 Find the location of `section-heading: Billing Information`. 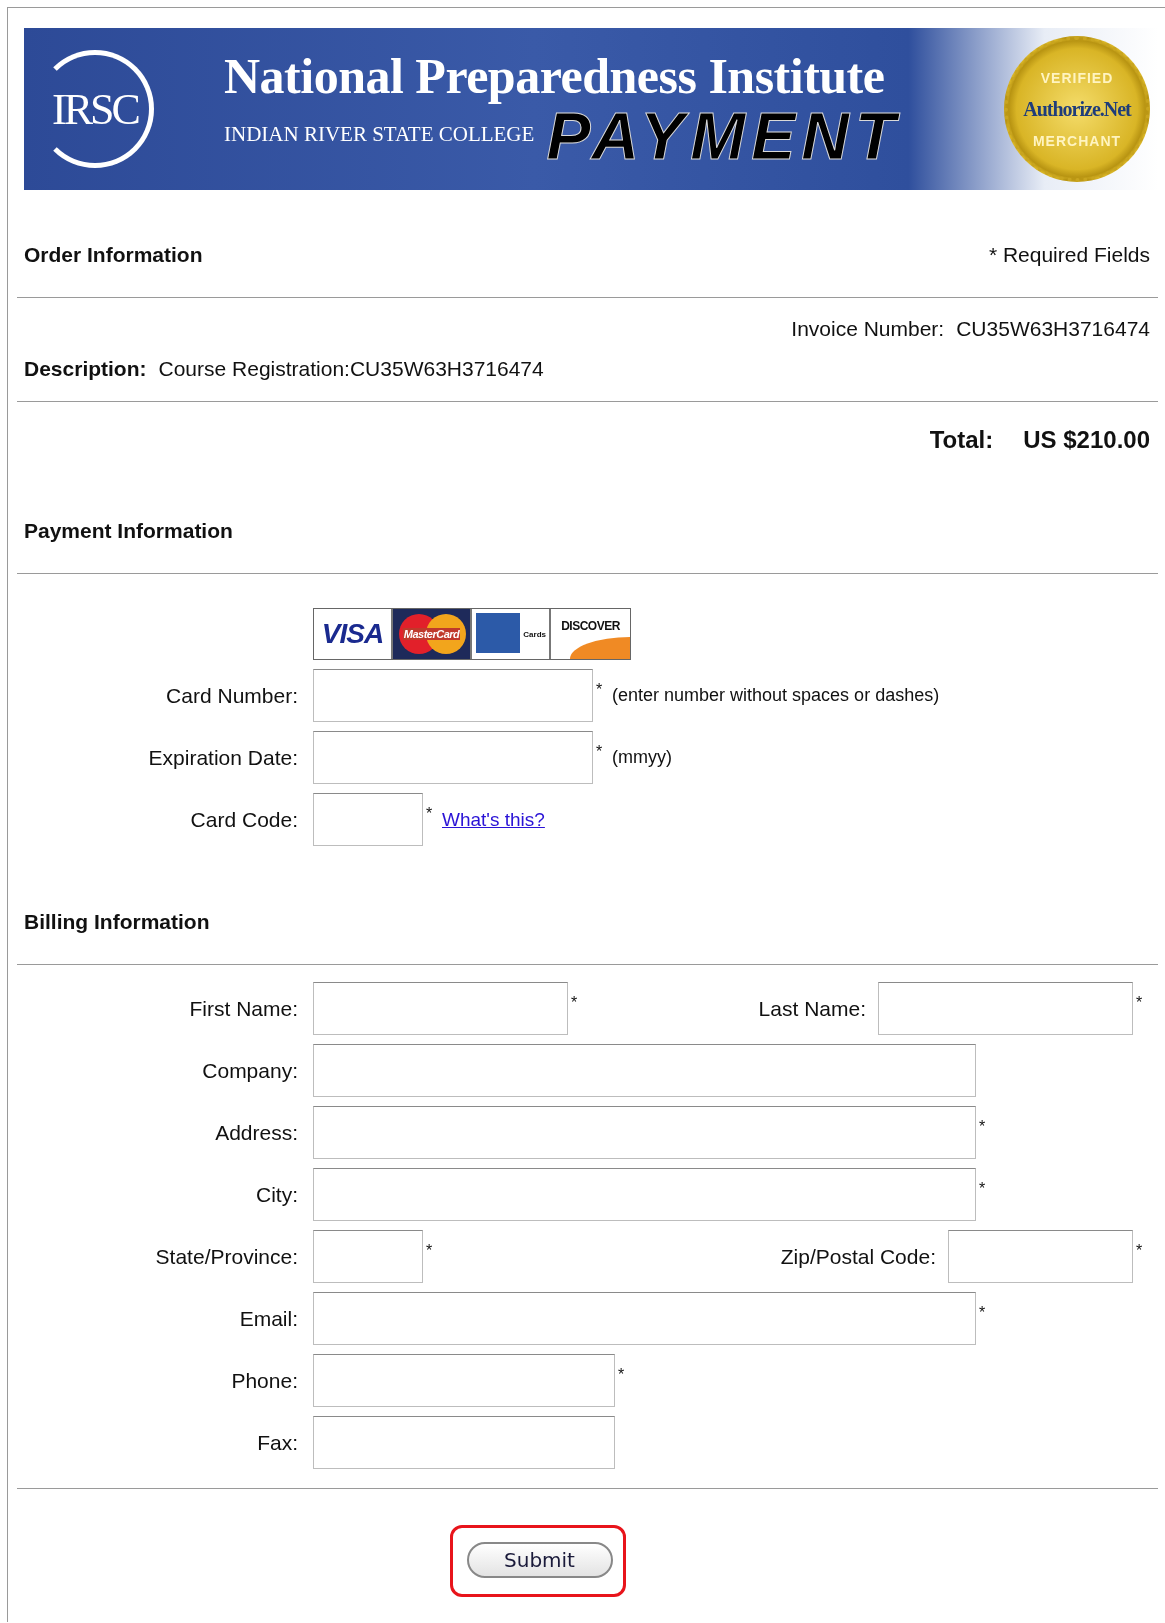

section-heading: Billing Information is located at coordinates (117, 922).